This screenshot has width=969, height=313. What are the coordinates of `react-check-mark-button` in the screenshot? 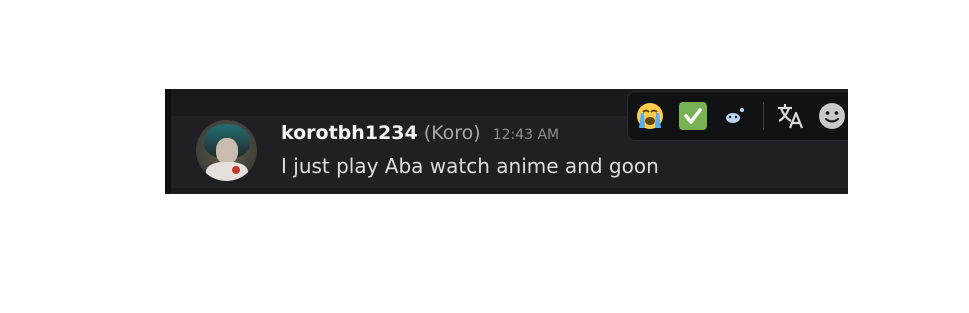 It's located at (693, 116).